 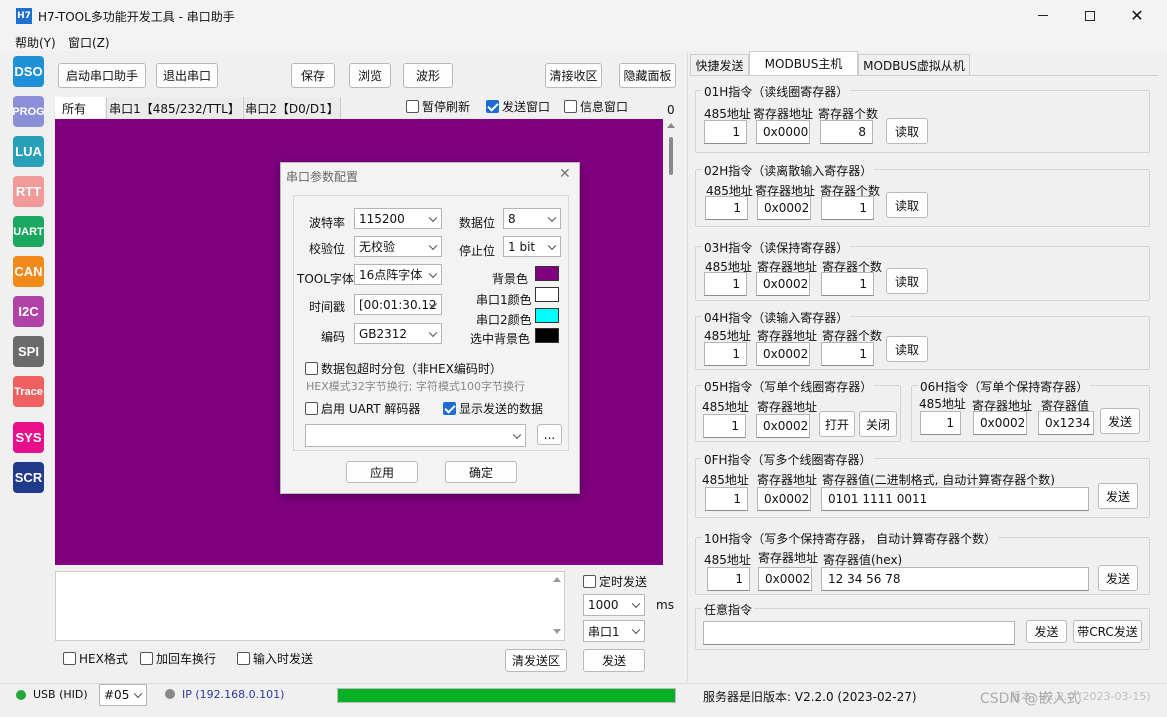 What do you see at coordinates (28, 437) in the screenshot?
I see `sidebar-sys-button: SYS` at bounding box center [28, 437].